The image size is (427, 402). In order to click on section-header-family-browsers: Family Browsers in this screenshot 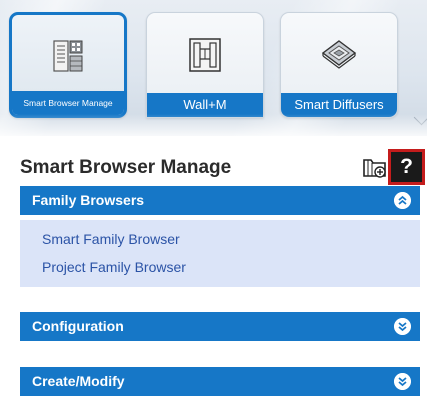, I will do `click(220, 200)`.